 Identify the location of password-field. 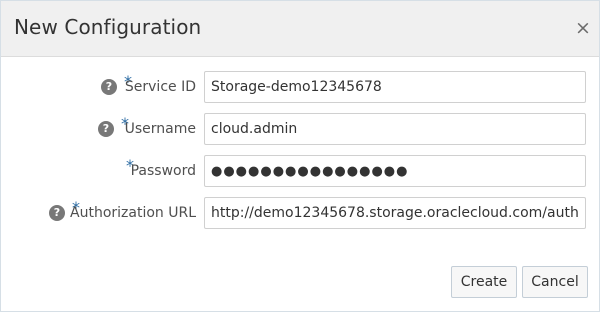
(395, 171).